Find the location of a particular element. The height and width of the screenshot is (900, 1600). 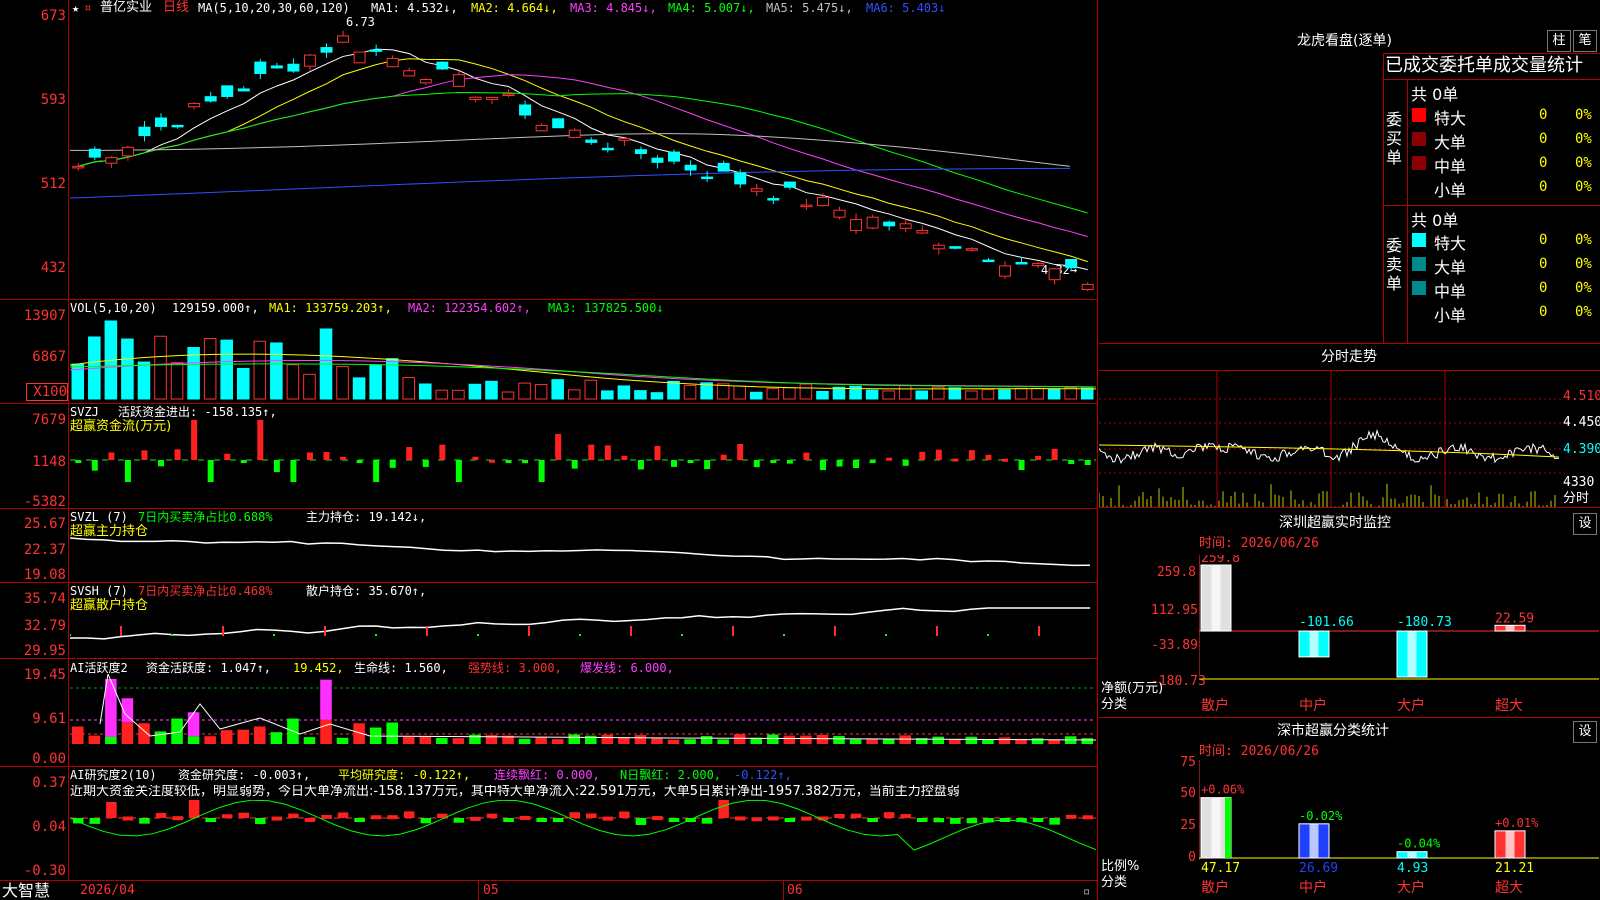

fund-flow-chart is located at coordinates (583, 463).